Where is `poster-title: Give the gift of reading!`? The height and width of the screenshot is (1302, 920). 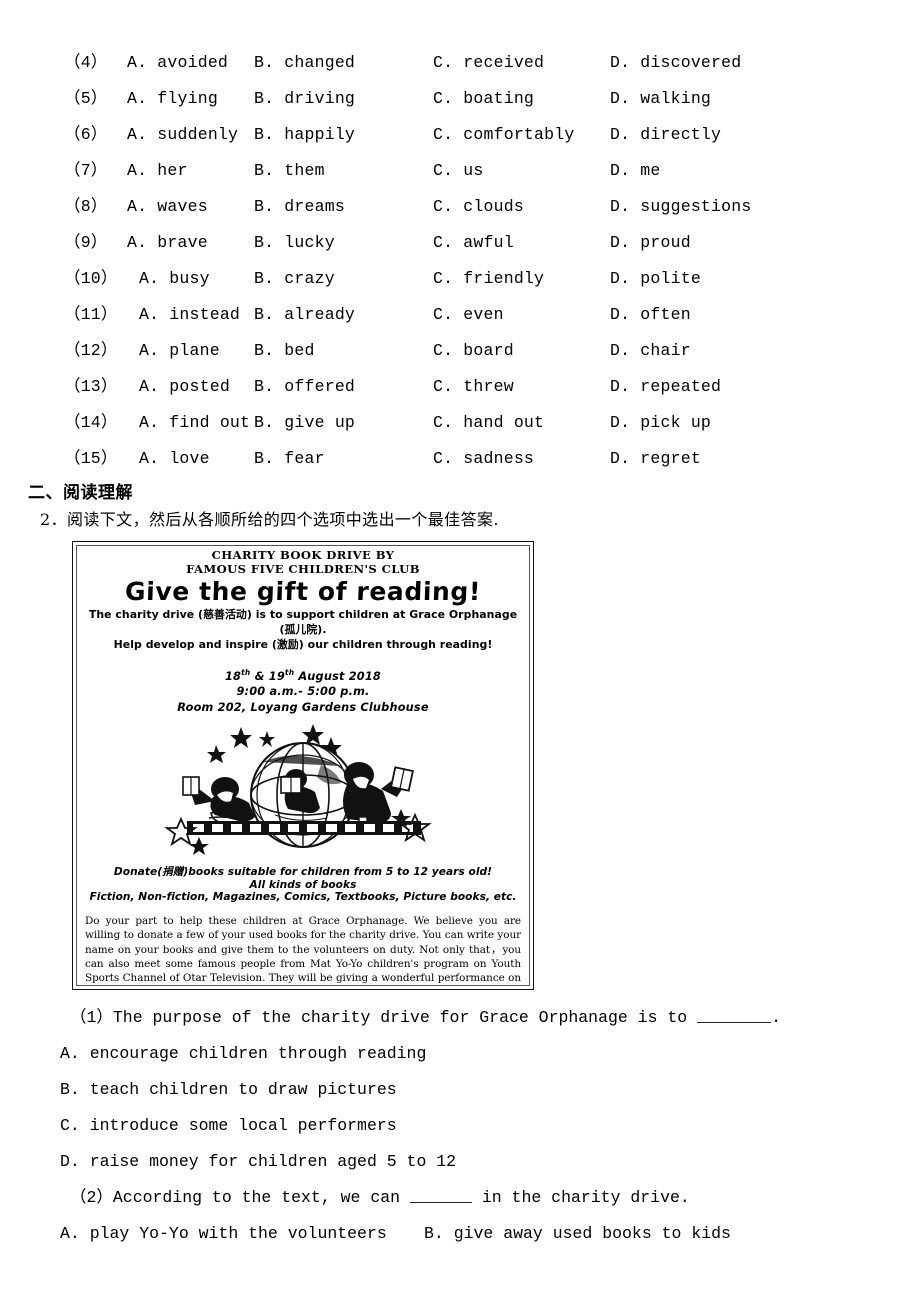
poster-title: Give the gift of reading! is located at coordinates (303, 591).